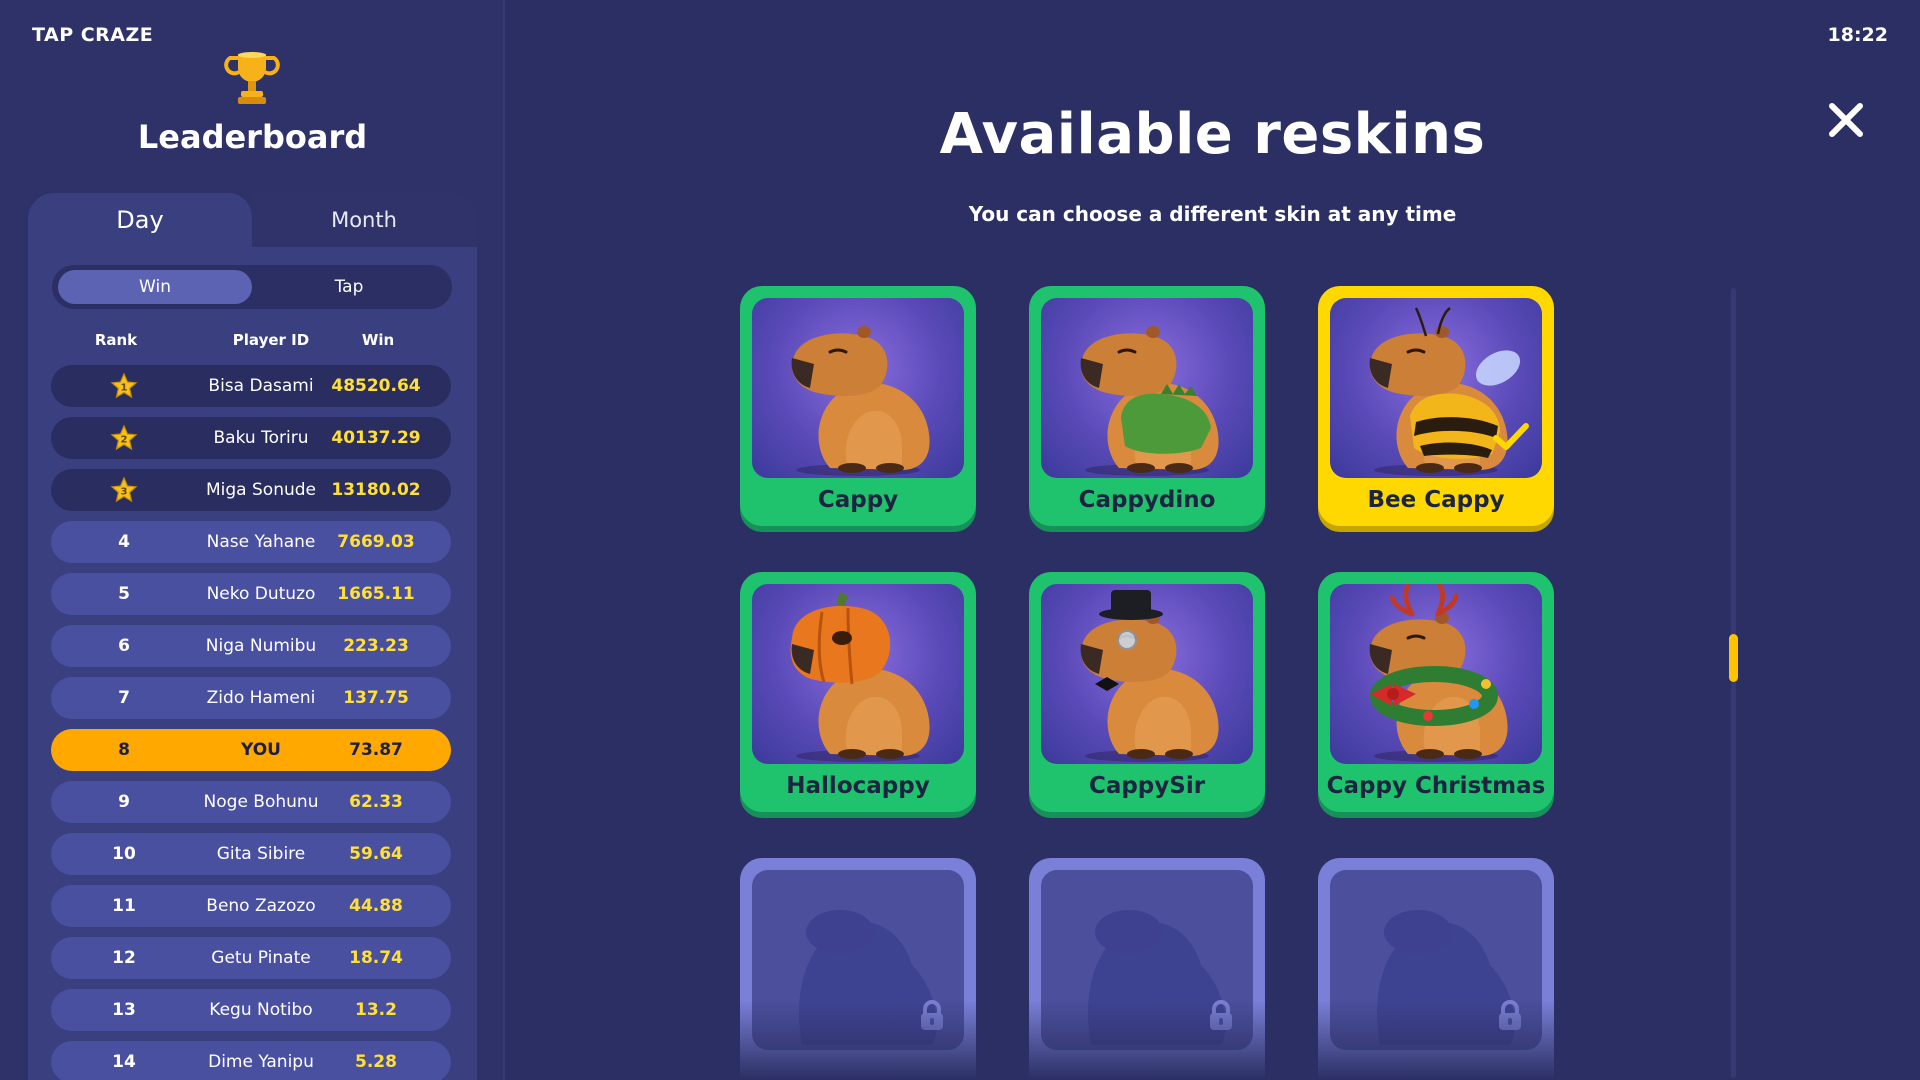 This screenshot has width=1920, height=1080. Describe the element at coordinates (124, 750) in the screenshot. I see `row-rank: 8` at that location.